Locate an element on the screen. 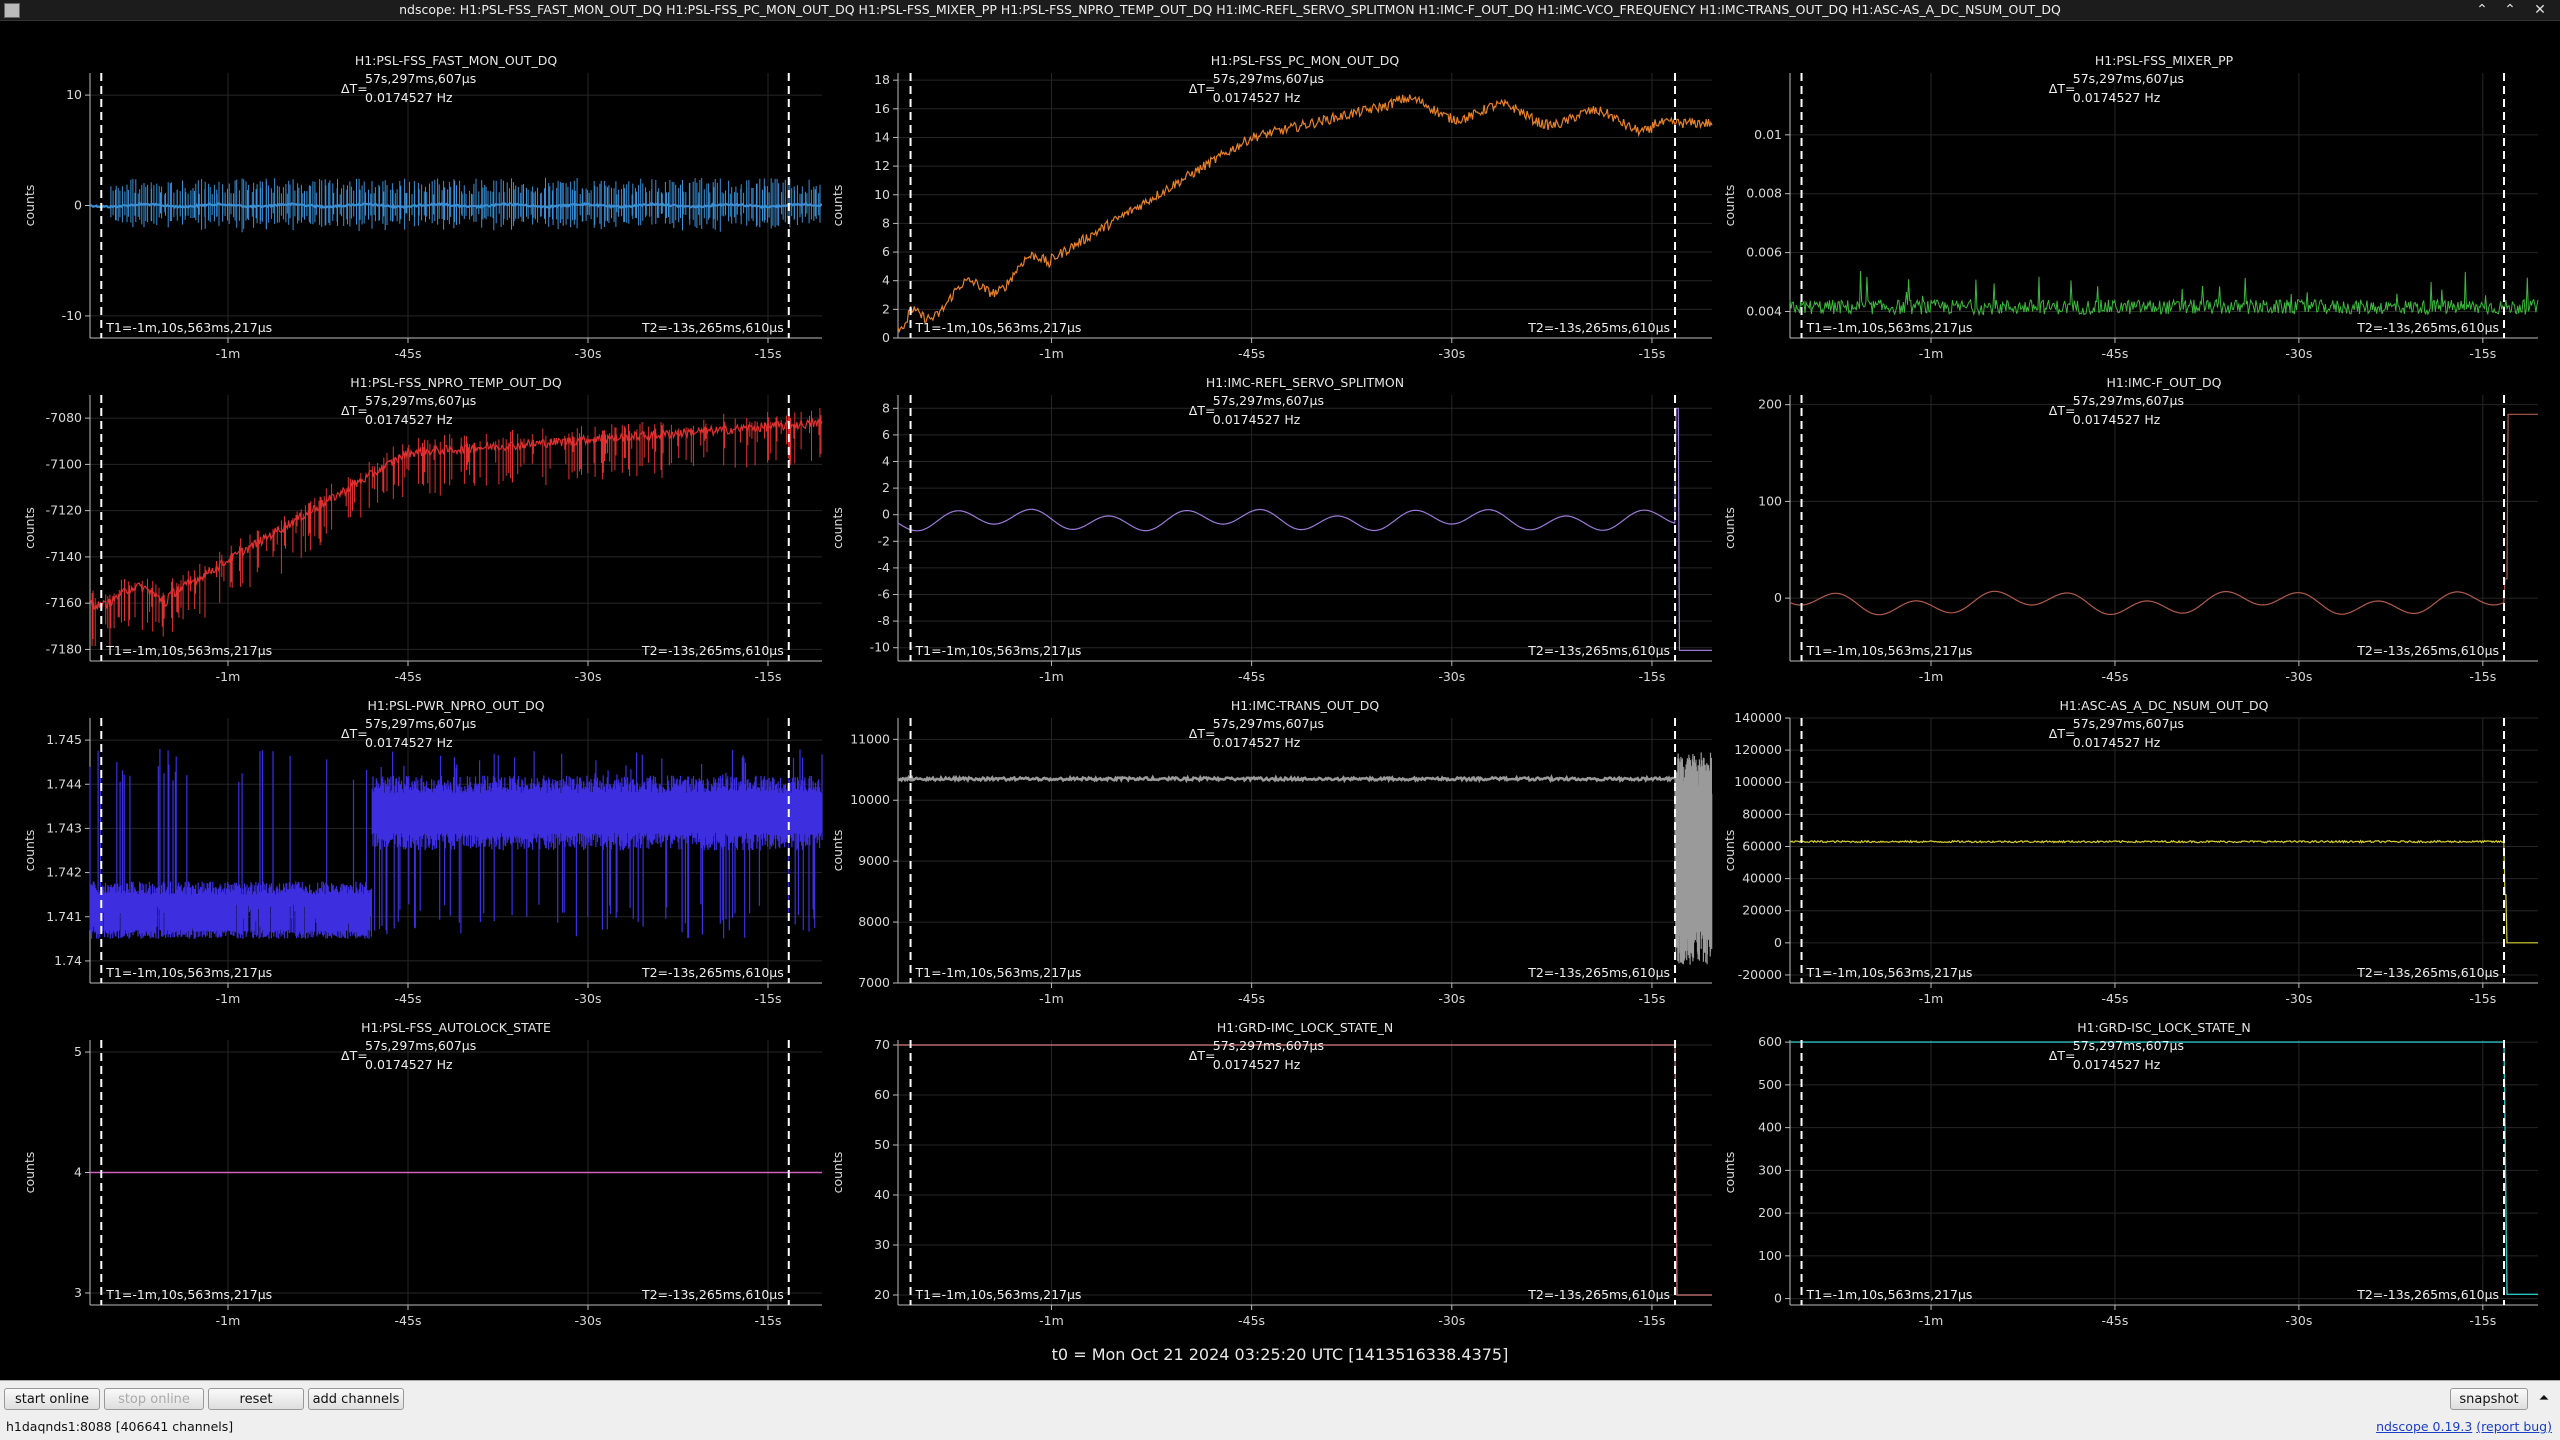 Image resolution: width=2560 pixels, height=1440 pixels. y-tick-label: 9000 is located at coordinates (874, 860).